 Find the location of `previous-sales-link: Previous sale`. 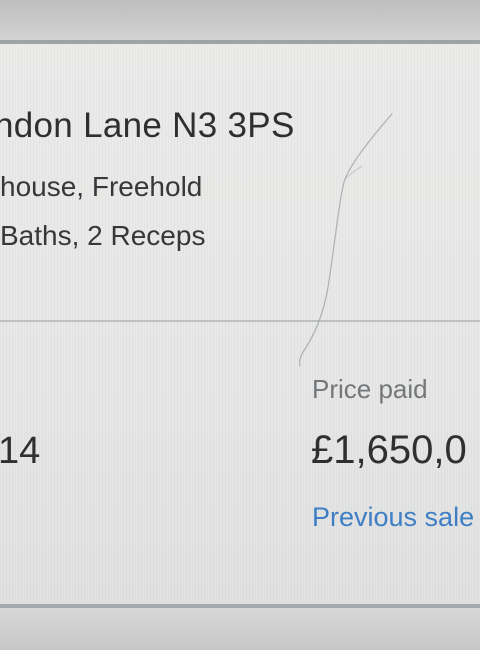

previous-sales-link: Previous sale is located at coordinates (393, 517).